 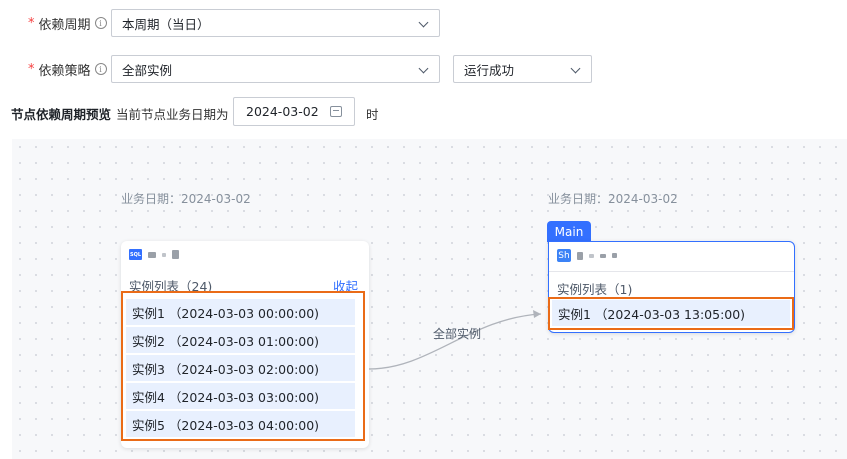 I want to click on node-header: SQL, so click(x=154, y=254).